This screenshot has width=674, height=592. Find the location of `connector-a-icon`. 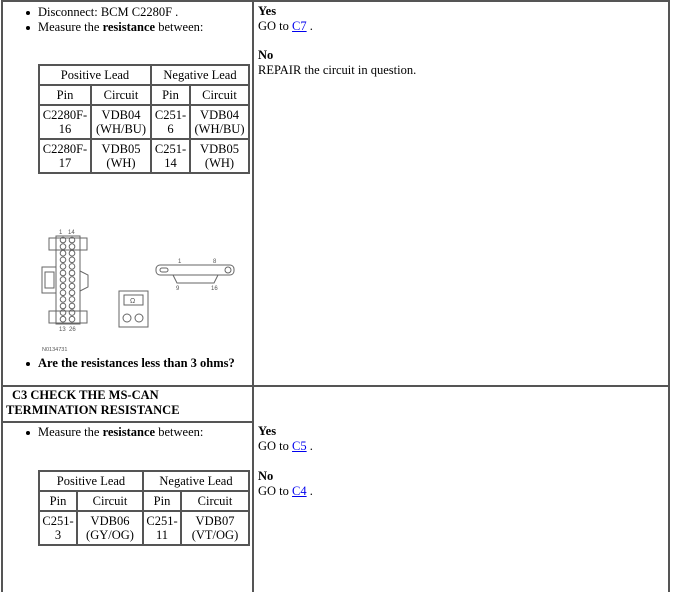

connector-a-icon is located at coordinates (65, 280).